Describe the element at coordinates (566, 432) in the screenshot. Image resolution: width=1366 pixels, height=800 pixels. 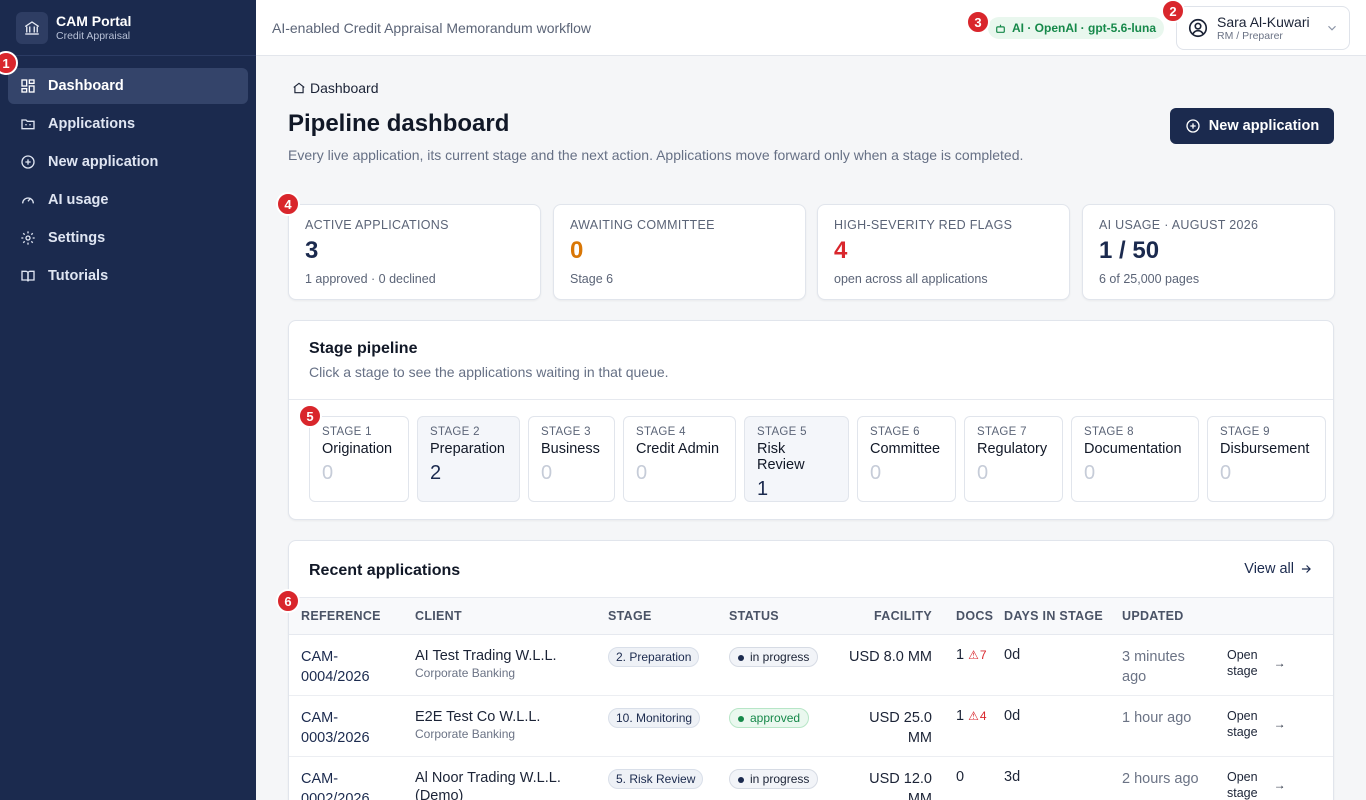
I see `stage-number: STAGE 3` at that location.